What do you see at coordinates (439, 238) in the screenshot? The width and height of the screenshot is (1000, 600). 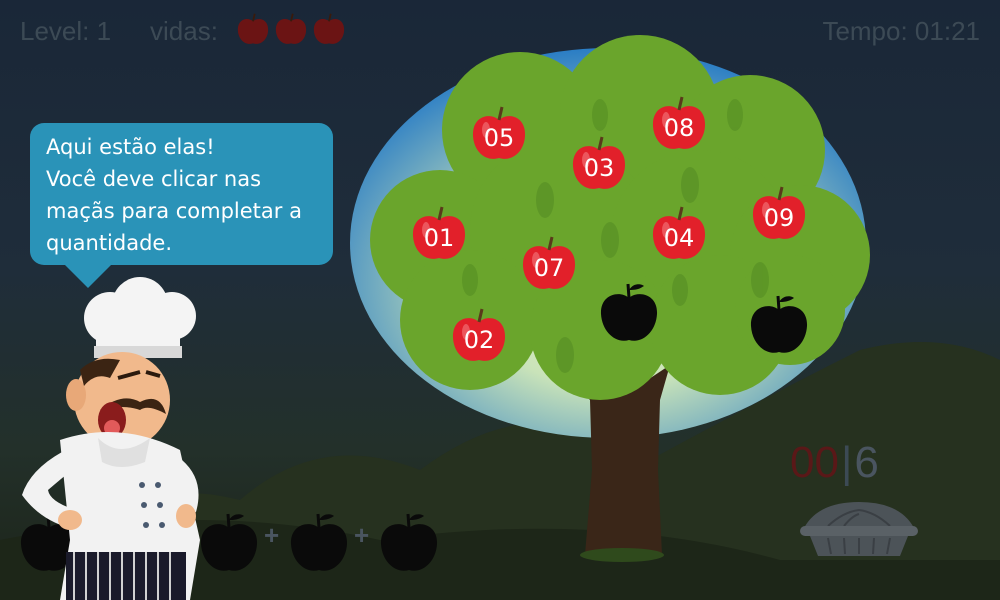 I see `apple-number: 01` at bounding box center [439, 238].